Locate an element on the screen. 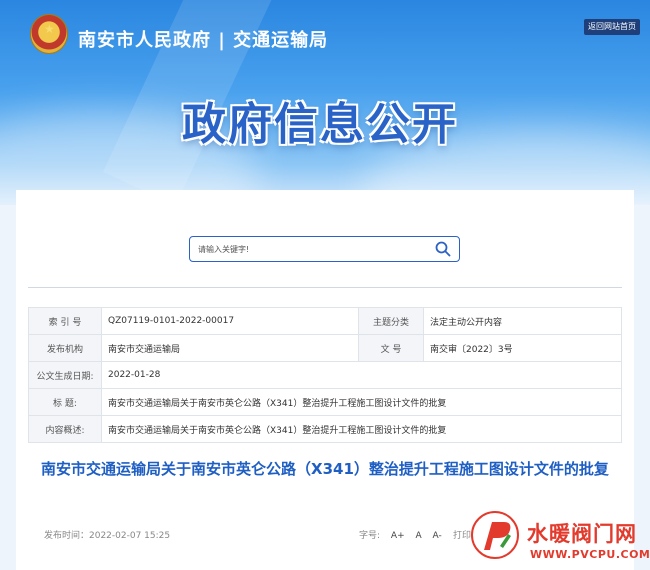 This screenshot has width=650, height=570. font-large-button: A+ is located at coordinates (398, 536).